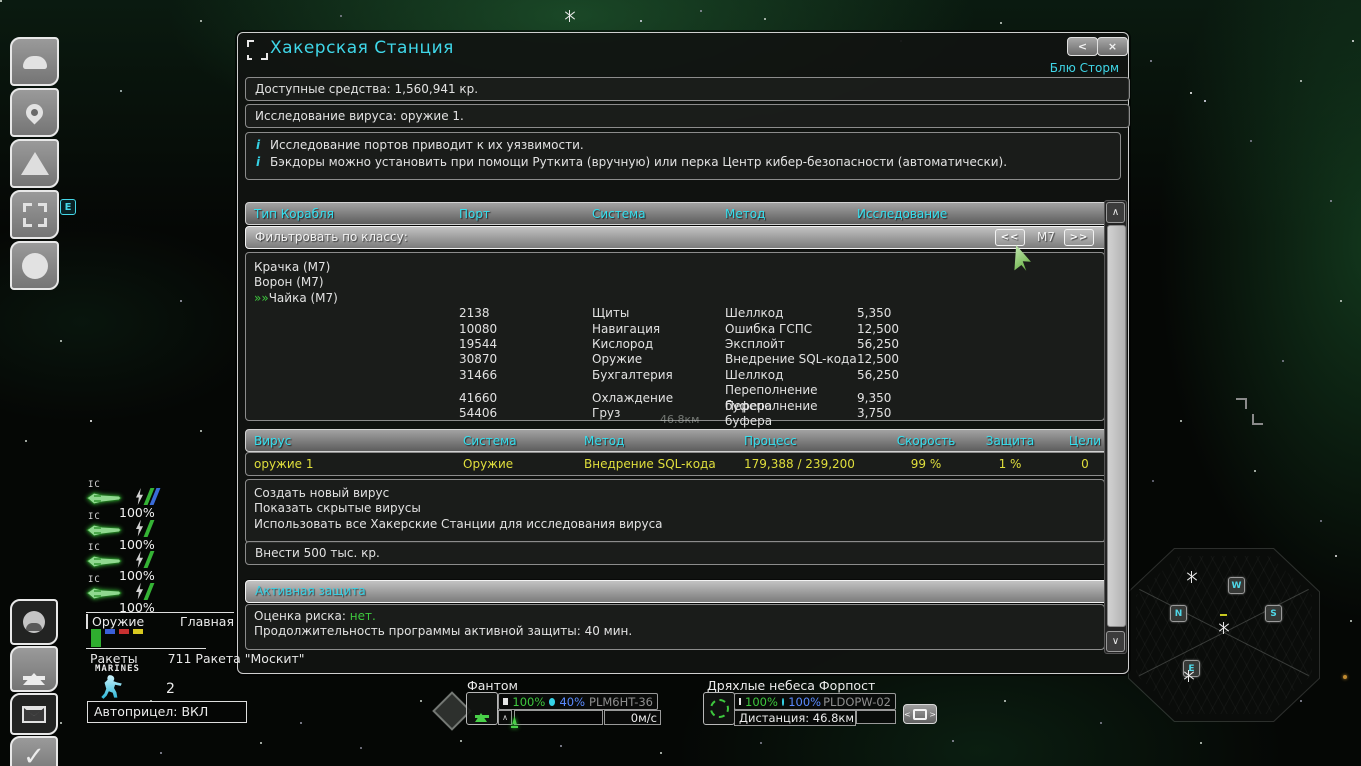 The height and width of the screenshot is (766, 1361). I want to click on active-defense-header: Активная защита, so click(679, 591).